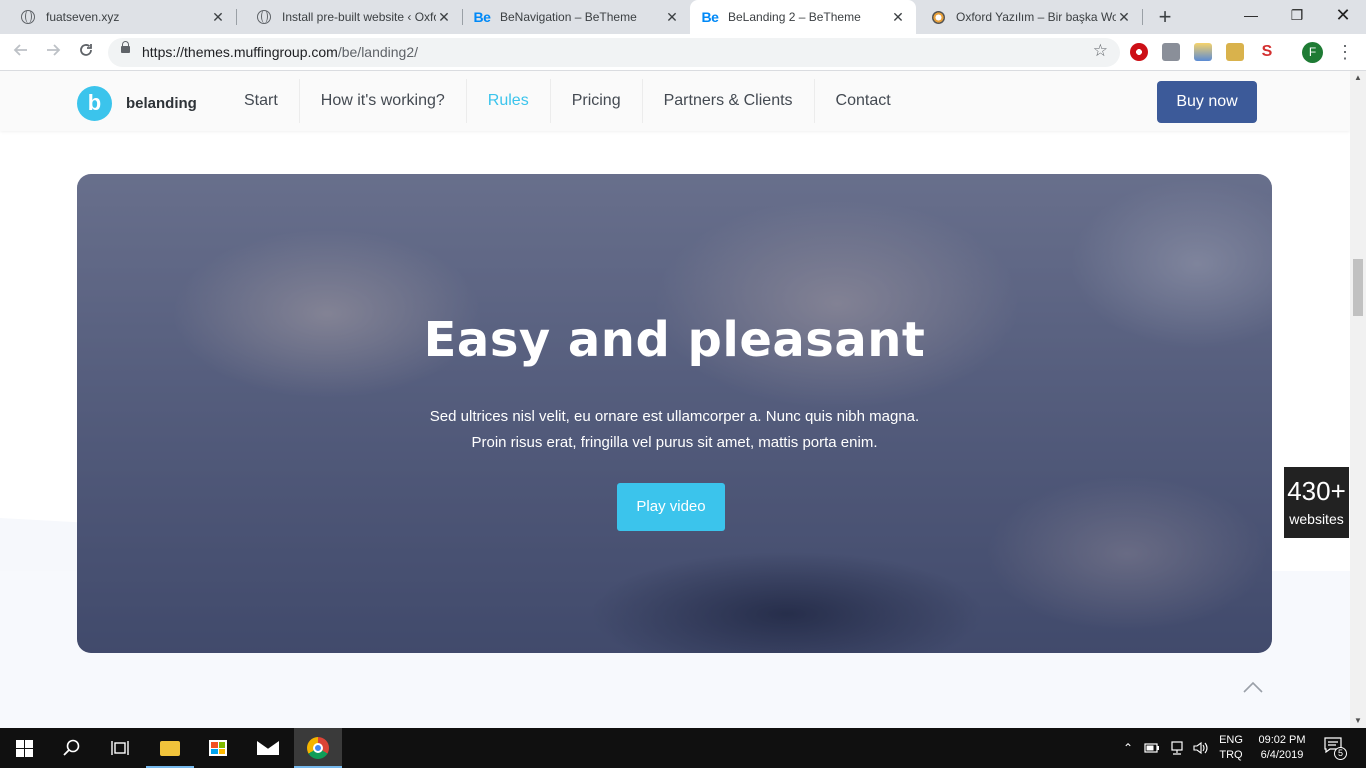 This screenshot has width=1366, height=768. I want to click on site-logo-icon: b, so click(94, 103).